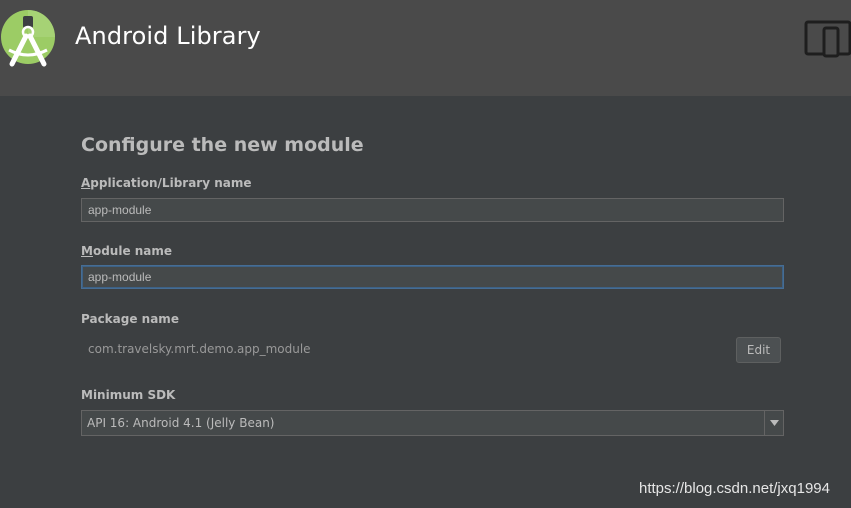 The width and height of the screenshot is (851, 508). What do you see at coordinates (132, 251) in the screenshot?
I see `module-name-label-text: odule name` at bounding box center [132, 251].